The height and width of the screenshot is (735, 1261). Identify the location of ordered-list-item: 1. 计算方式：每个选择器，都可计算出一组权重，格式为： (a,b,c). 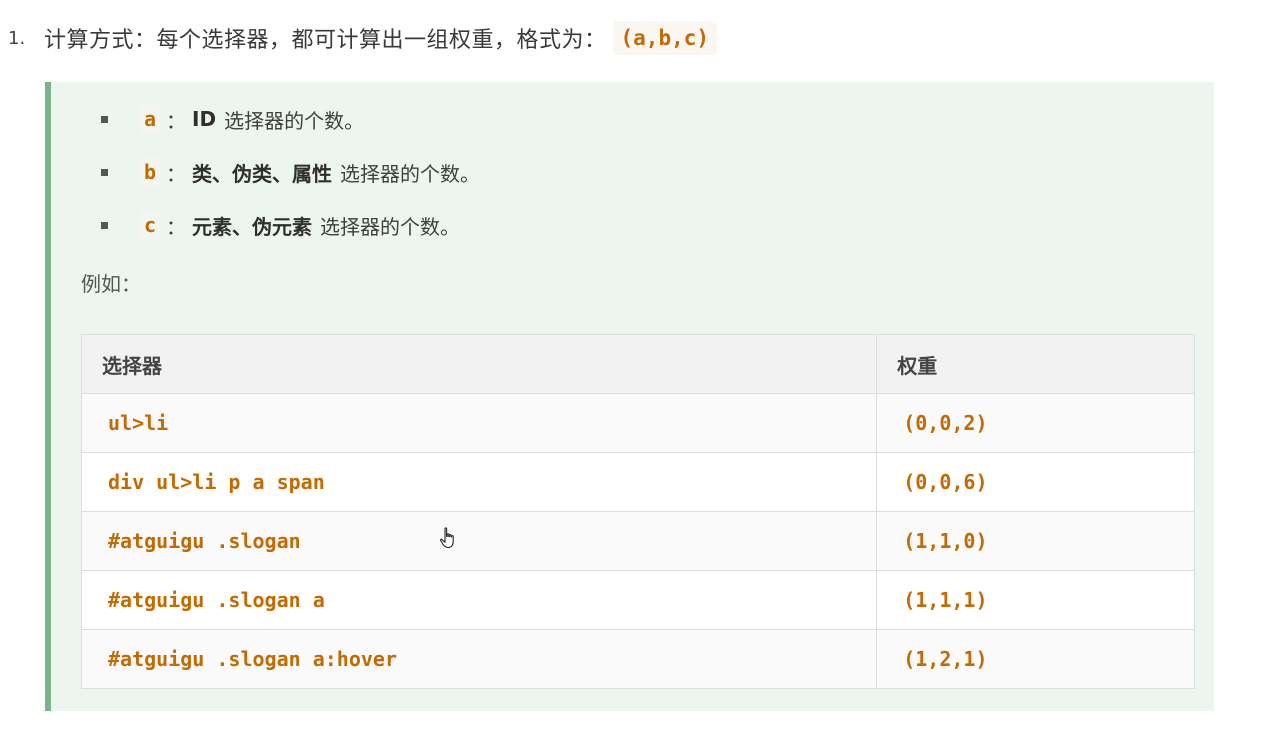
(363, 38).